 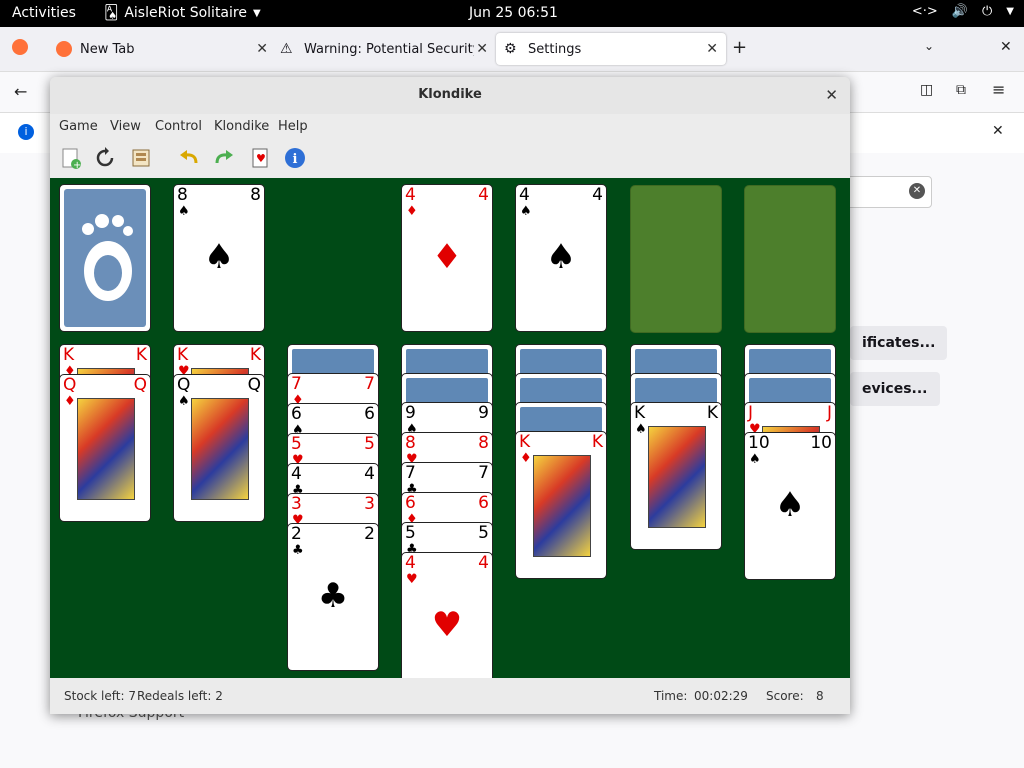 What do you see at coordinates (555, 49) in the screenshot?
I see `tab-label: Settings` at bounding box center [555, 49].